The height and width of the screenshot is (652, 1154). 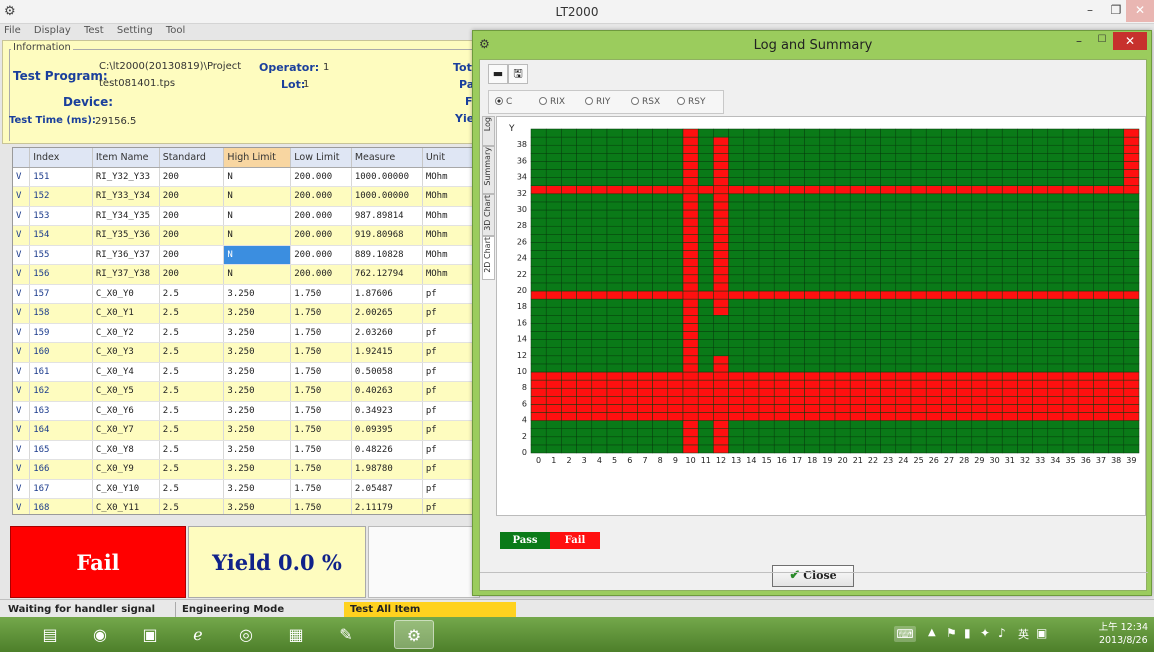 I want to click on cell-item-name: C_X0_Y5, so click(x=126, y=391).